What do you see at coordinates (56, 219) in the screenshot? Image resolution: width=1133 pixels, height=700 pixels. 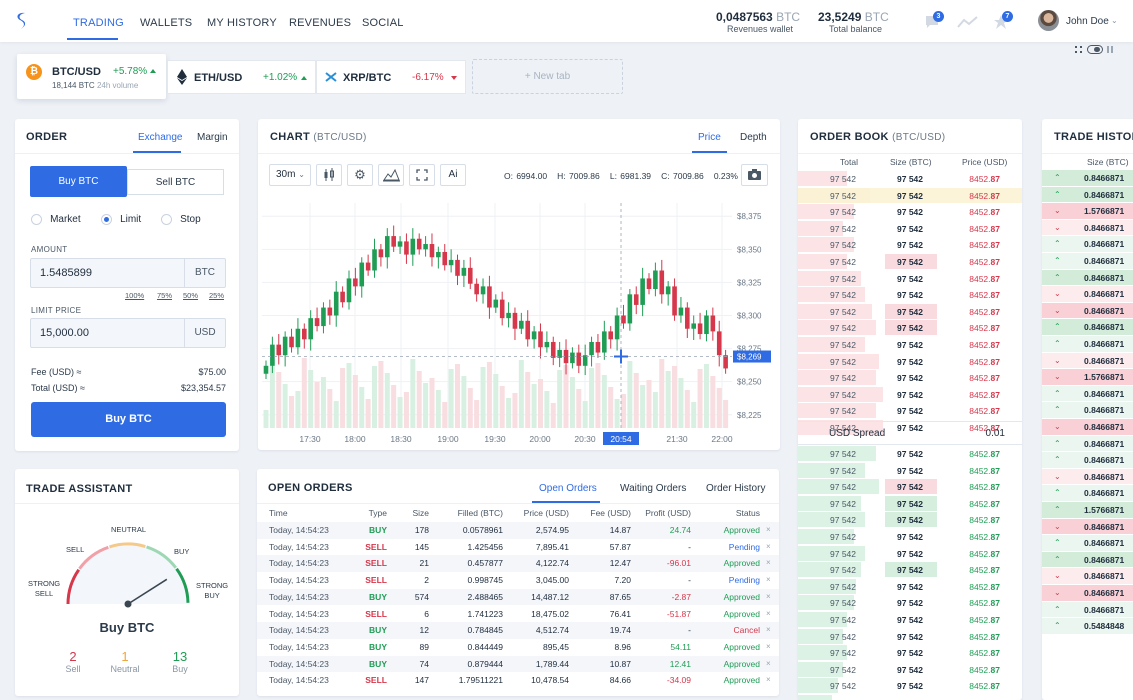 I see `radio-market: Market` at bounding box center [56, 219].